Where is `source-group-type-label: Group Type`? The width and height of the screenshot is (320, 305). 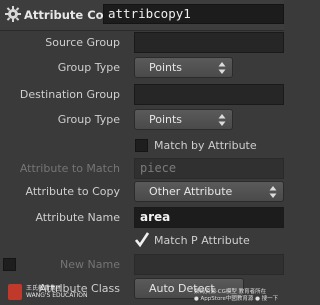 source-group-type-label: Group Type is located at coordinates (88, 67).